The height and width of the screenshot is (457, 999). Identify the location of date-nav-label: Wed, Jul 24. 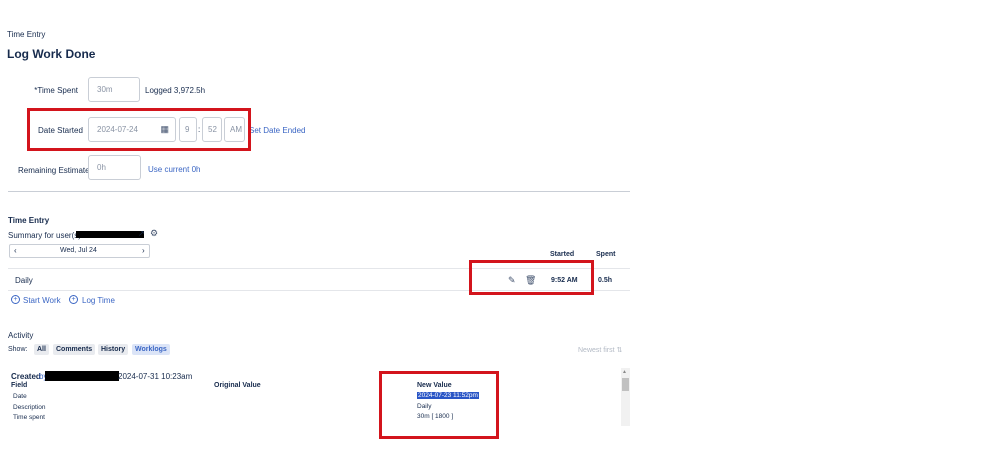
(78, 250).